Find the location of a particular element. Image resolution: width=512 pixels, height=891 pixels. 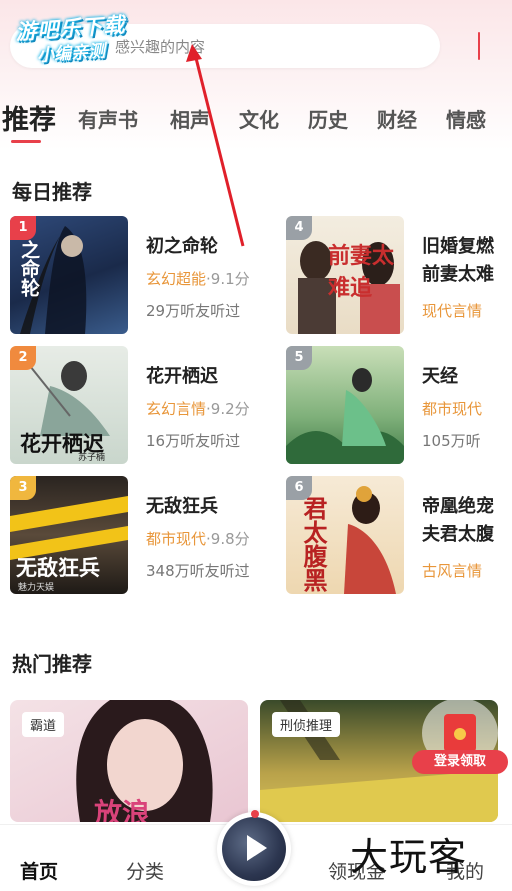

book-genre: 玄幻言情·9.2分 is located at coordinates (198, 408).